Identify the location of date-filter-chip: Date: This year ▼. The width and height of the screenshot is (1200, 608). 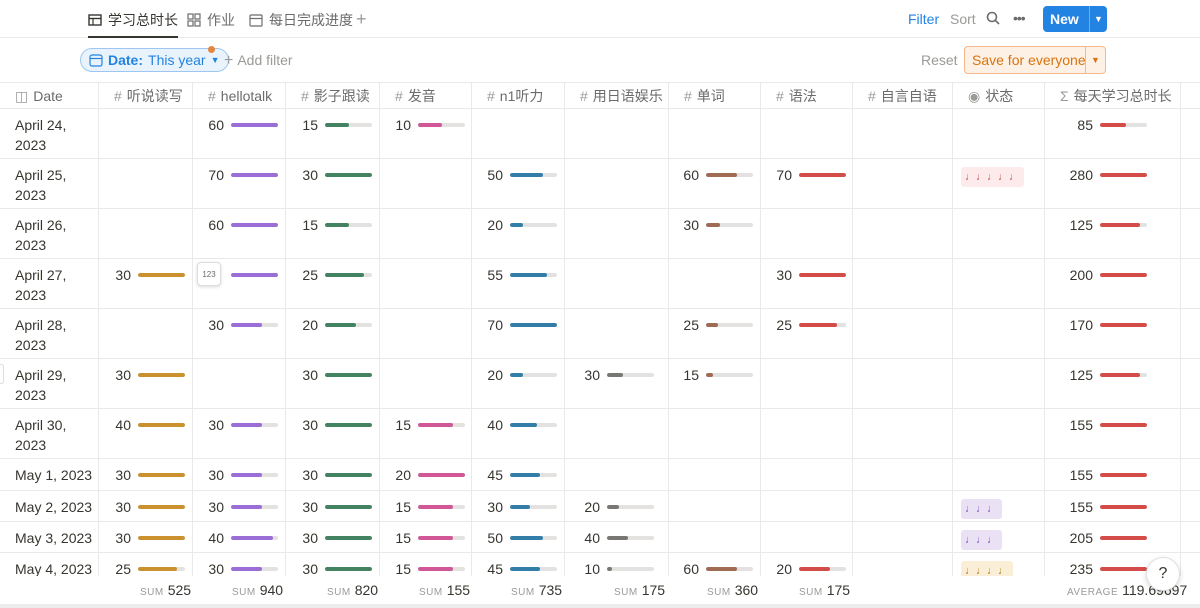
(154, 60).